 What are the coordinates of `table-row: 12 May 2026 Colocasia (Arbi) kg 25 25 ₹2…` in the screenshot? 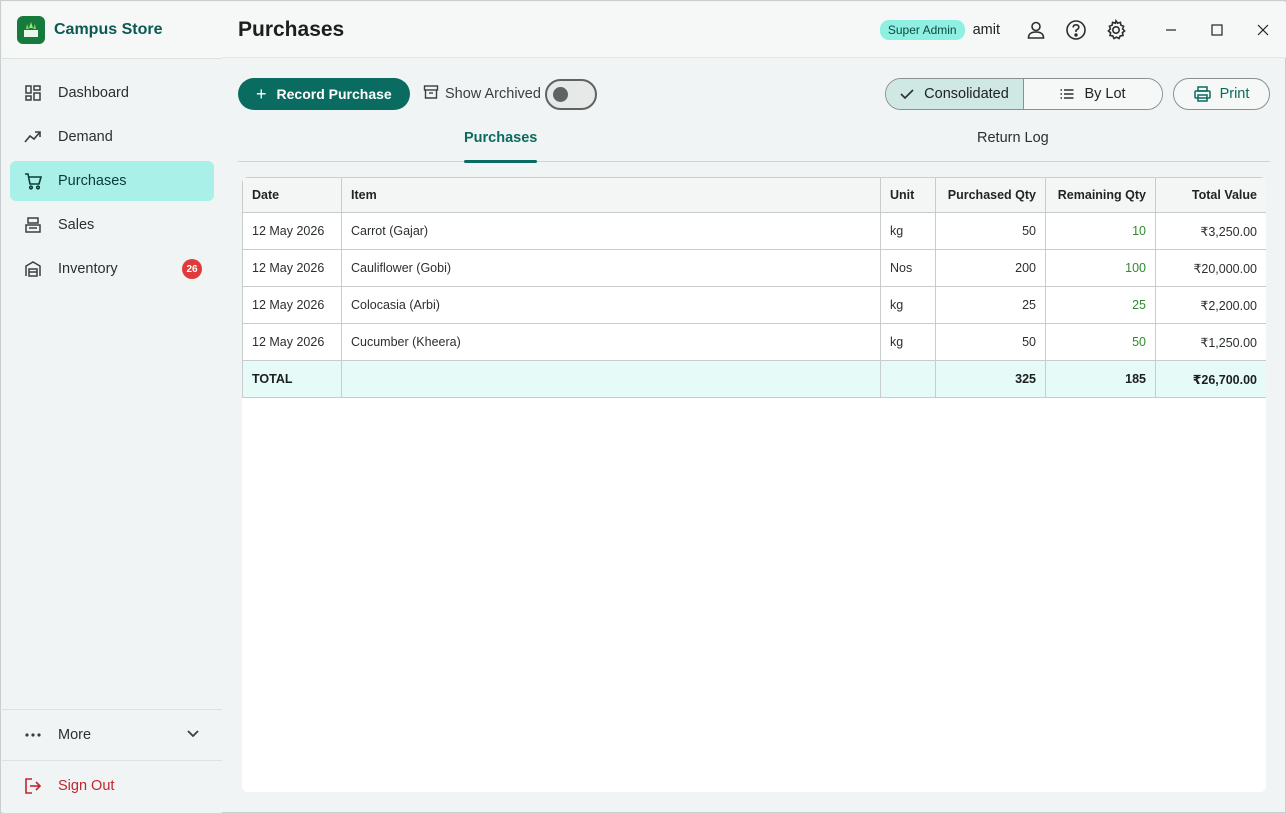 It's located at (754, 305).